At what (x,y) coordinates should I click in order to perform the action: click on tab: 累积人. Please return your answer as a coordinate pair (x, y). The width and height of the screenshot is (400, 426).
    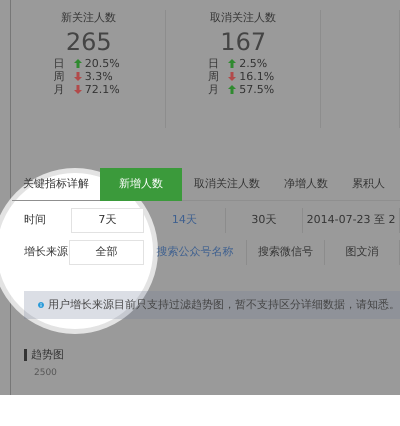
    Looking at the image, I should click on (368, 184).